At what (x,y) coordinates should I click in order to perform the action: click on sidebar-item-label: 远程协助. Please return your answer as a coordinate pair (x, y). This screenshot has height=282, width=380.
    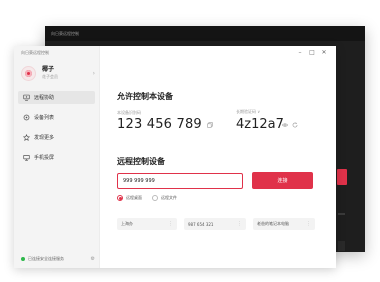
    Looking at the image, I should click on (44, 98).